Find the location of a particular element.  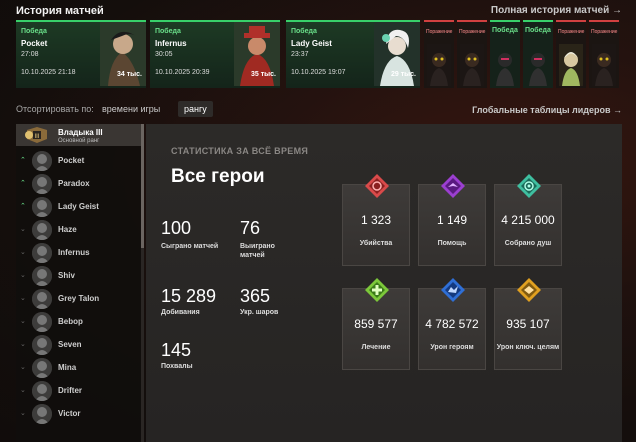

hero-name: Lady Geist is located at coordinates (78, 206).